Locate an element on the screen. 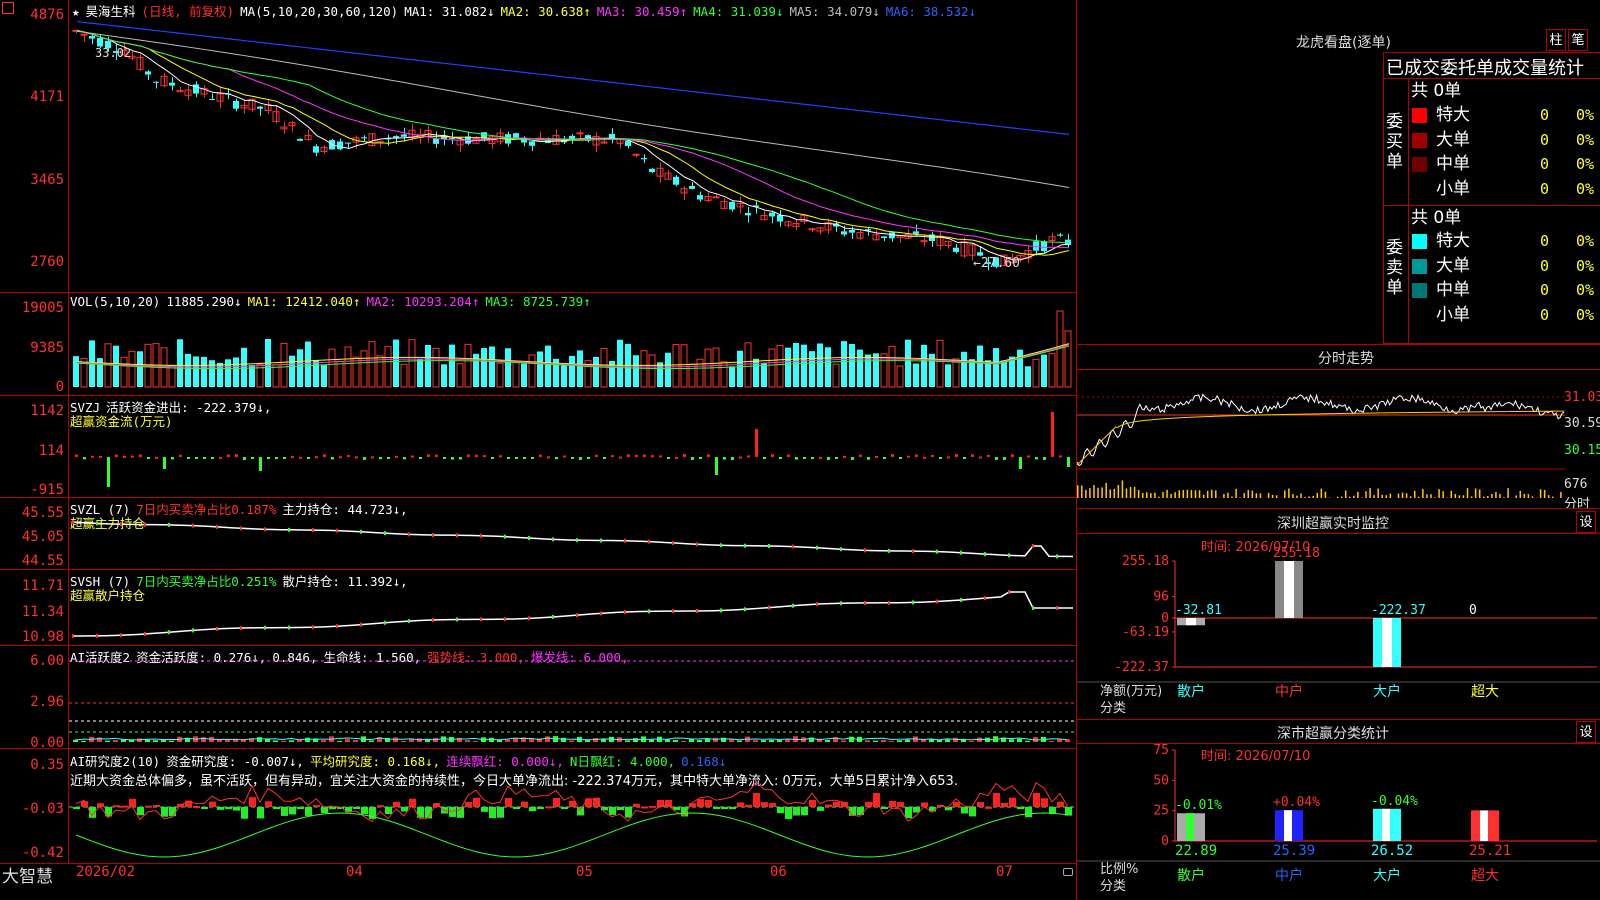 The height and width of the screenshot is (900, 1600). class-change-label: -0.01% is located at coordinates (1198, 805).